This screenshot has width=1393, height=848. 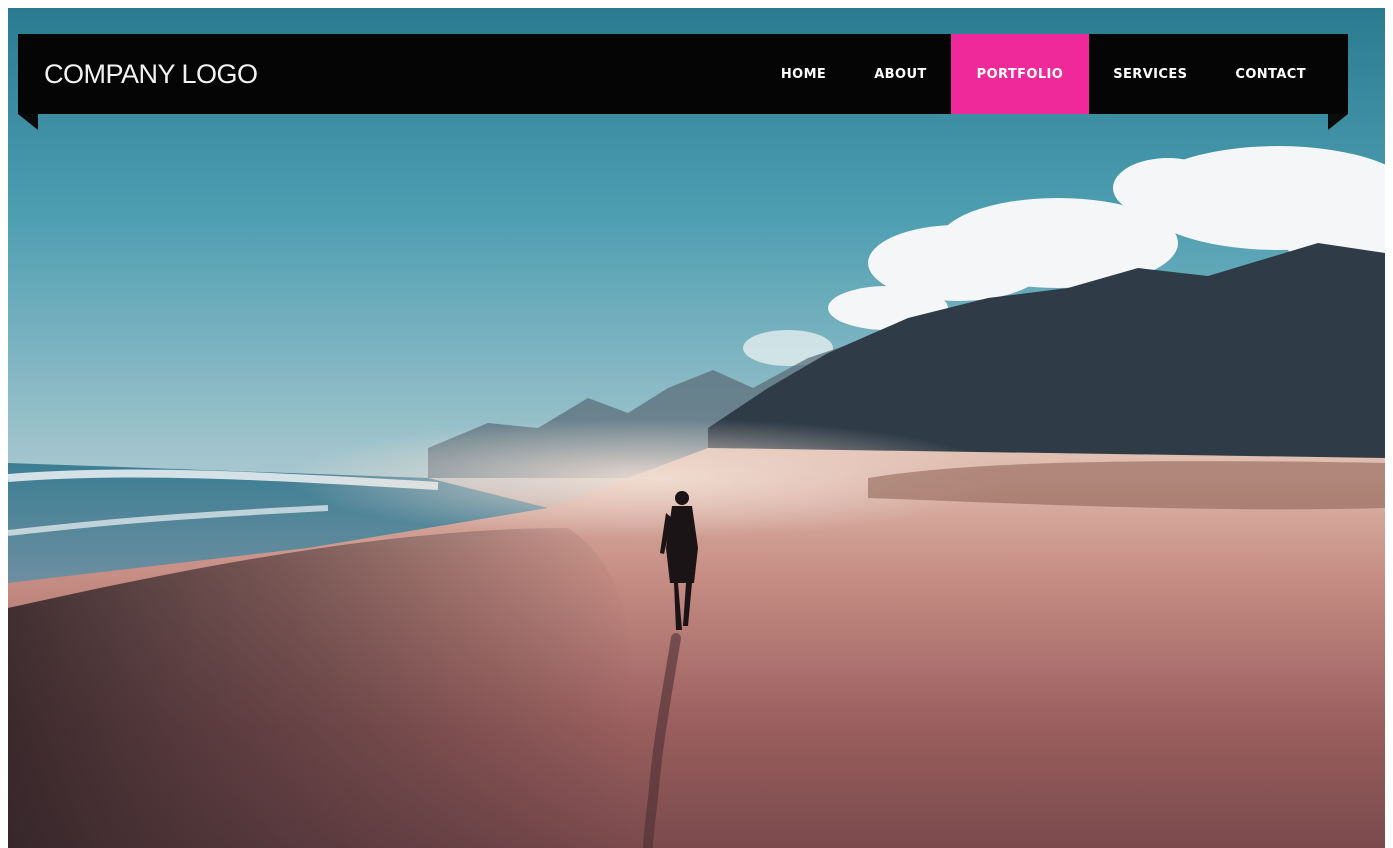 I want to click on nav-item-home: HOME, so click(x=803, y=74).